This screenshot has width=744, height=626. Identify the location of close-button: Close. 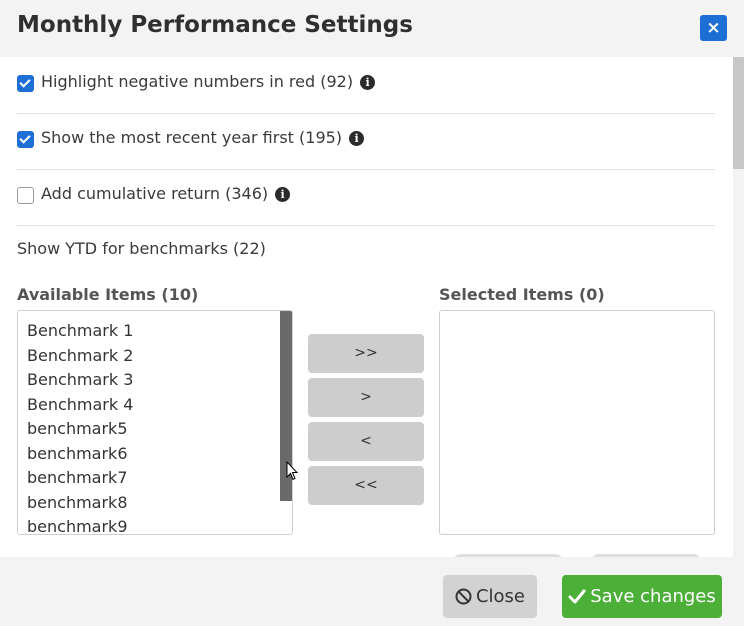
(490, 596).